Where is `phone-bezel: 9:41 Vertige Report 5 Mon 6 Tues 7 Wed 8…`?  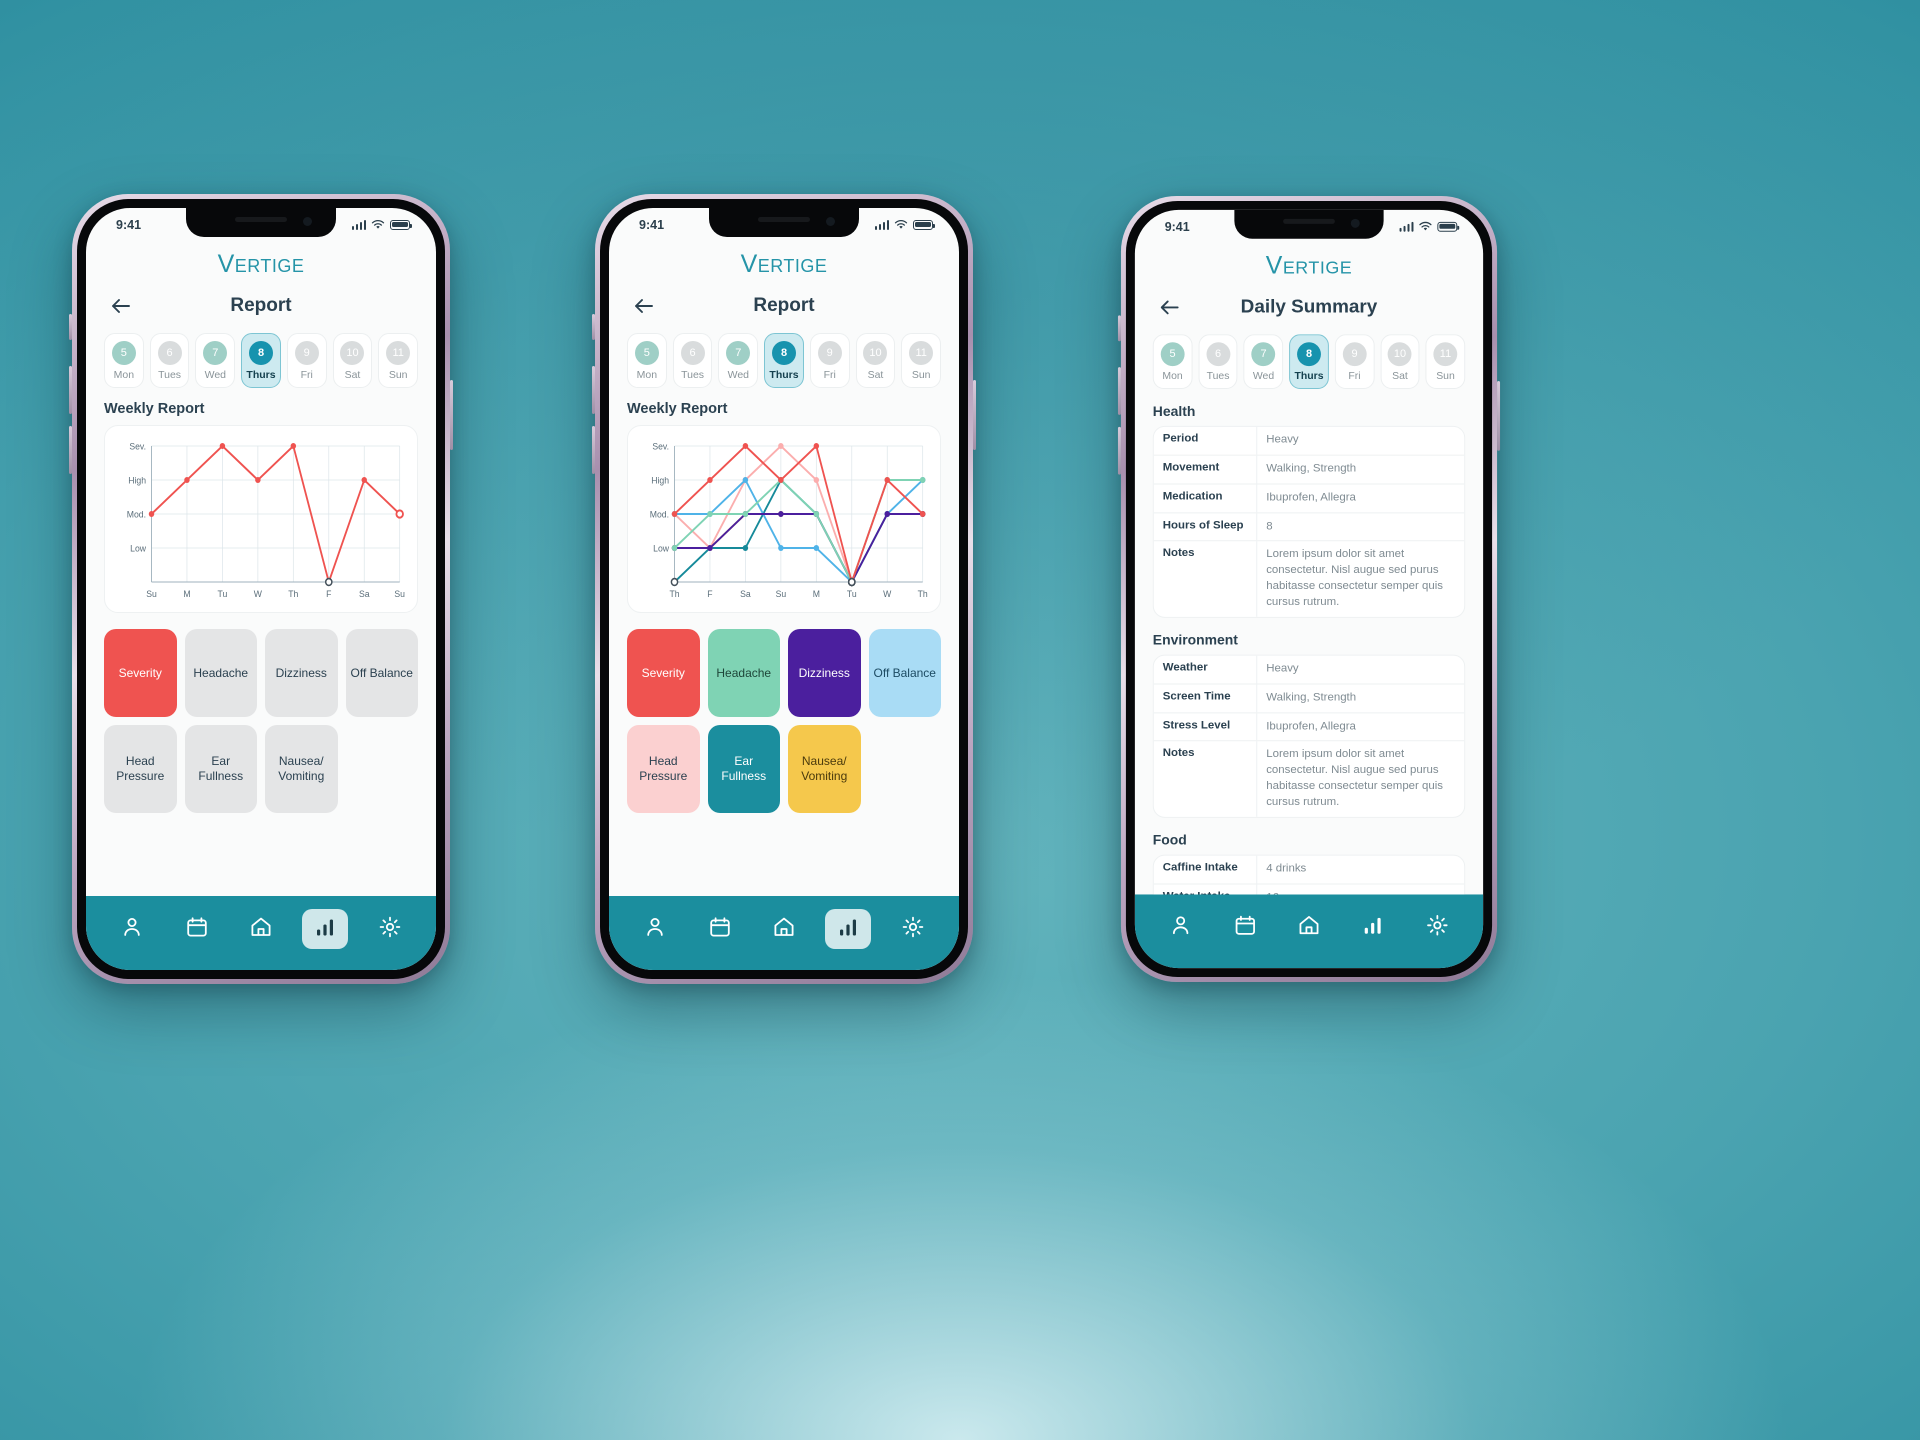
phone-bezel: 9:41 Vertige Report 5 Mon 6 Tues 7 Wed 8… is located at coordinates (261, 589).